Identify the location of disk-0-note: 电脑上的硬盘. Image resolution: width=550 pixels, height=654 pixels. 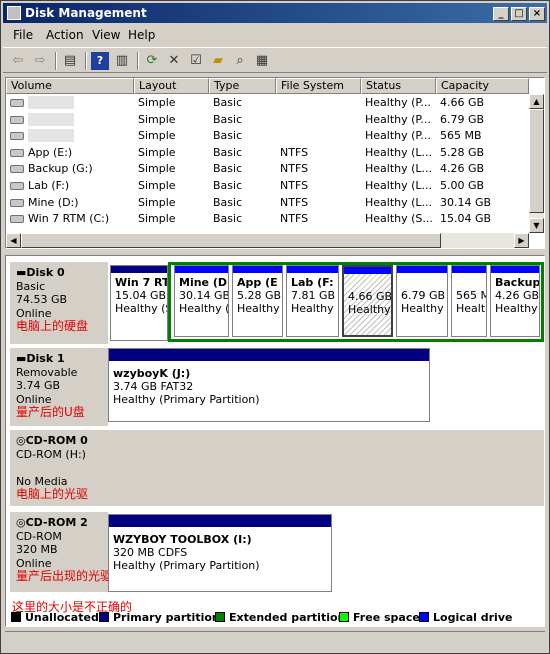
(52, 326).